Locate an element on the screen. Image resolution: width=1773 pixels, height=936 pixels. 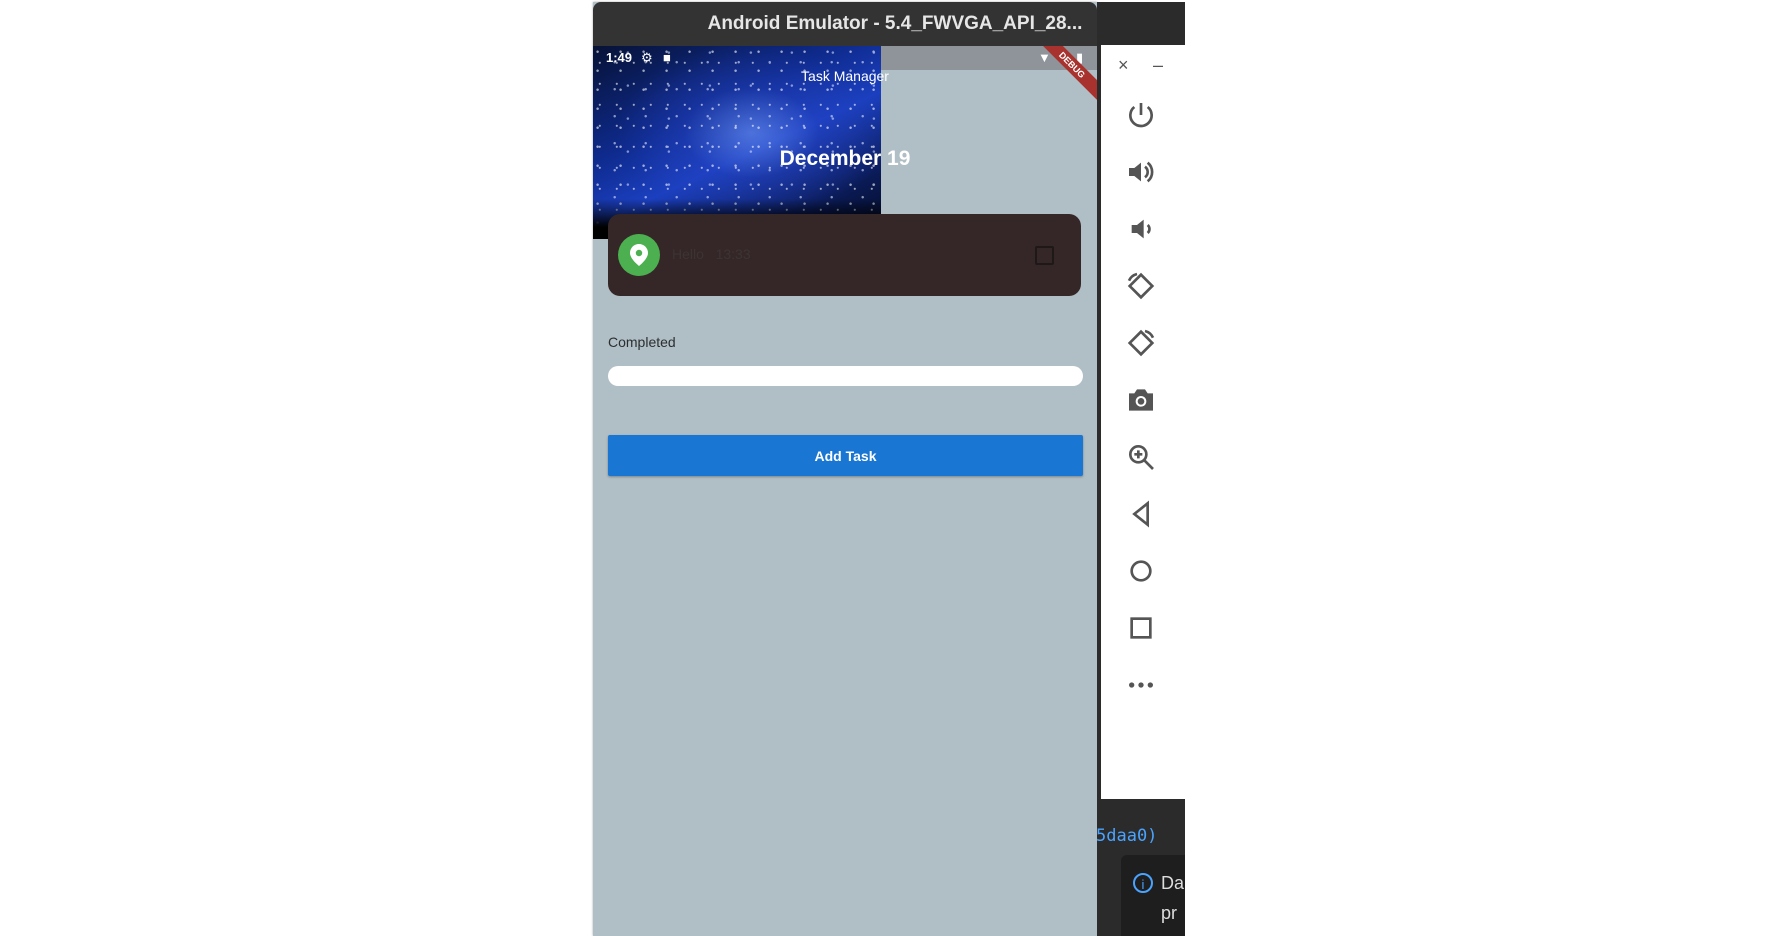
ide-notice-line2: pr is located at coordinates (1169, 913).